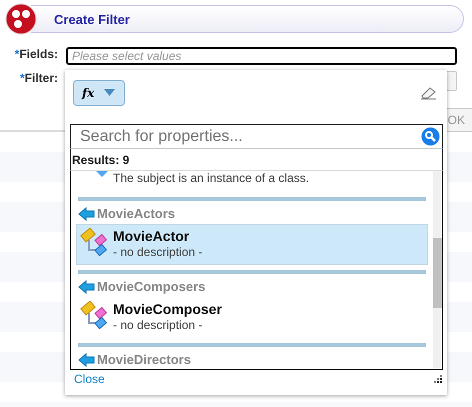 This screenshot has width=472, height=407. What do you see at coordinates (261, 56) in the screenshot?
I see `fields-input: Please select values` at bounding box center [261, 56].